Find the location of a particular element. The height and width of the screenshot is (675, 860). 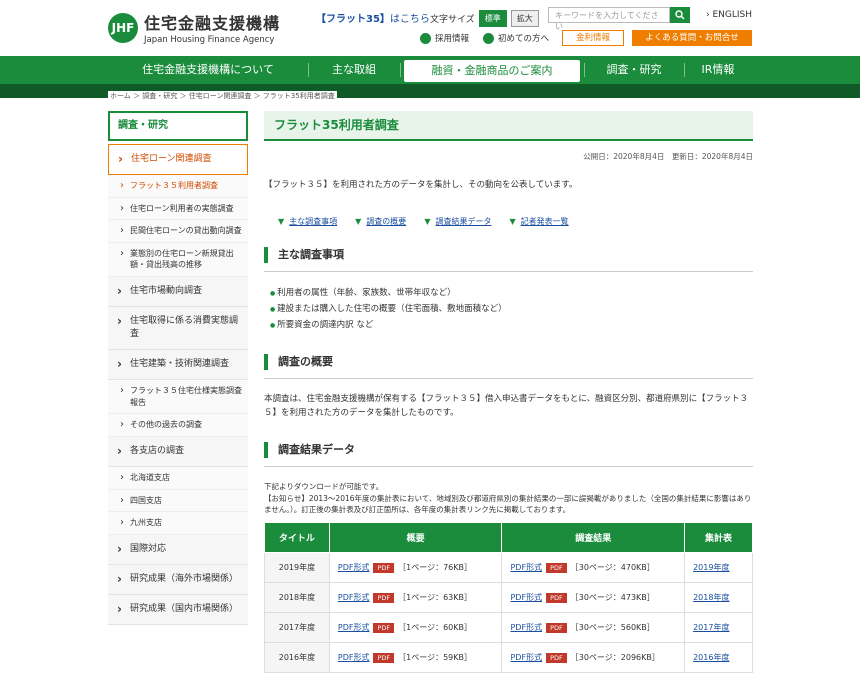

table-cell: 2018年度 is located at coordinates (718, 598).